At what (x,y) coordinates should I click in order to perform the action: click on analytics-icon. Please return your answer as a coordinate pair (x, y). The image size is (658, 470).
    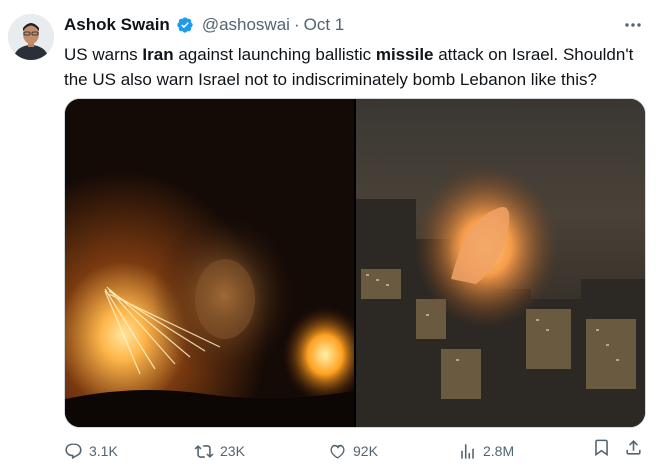
    Looking at the image, I should click on (467, 451).